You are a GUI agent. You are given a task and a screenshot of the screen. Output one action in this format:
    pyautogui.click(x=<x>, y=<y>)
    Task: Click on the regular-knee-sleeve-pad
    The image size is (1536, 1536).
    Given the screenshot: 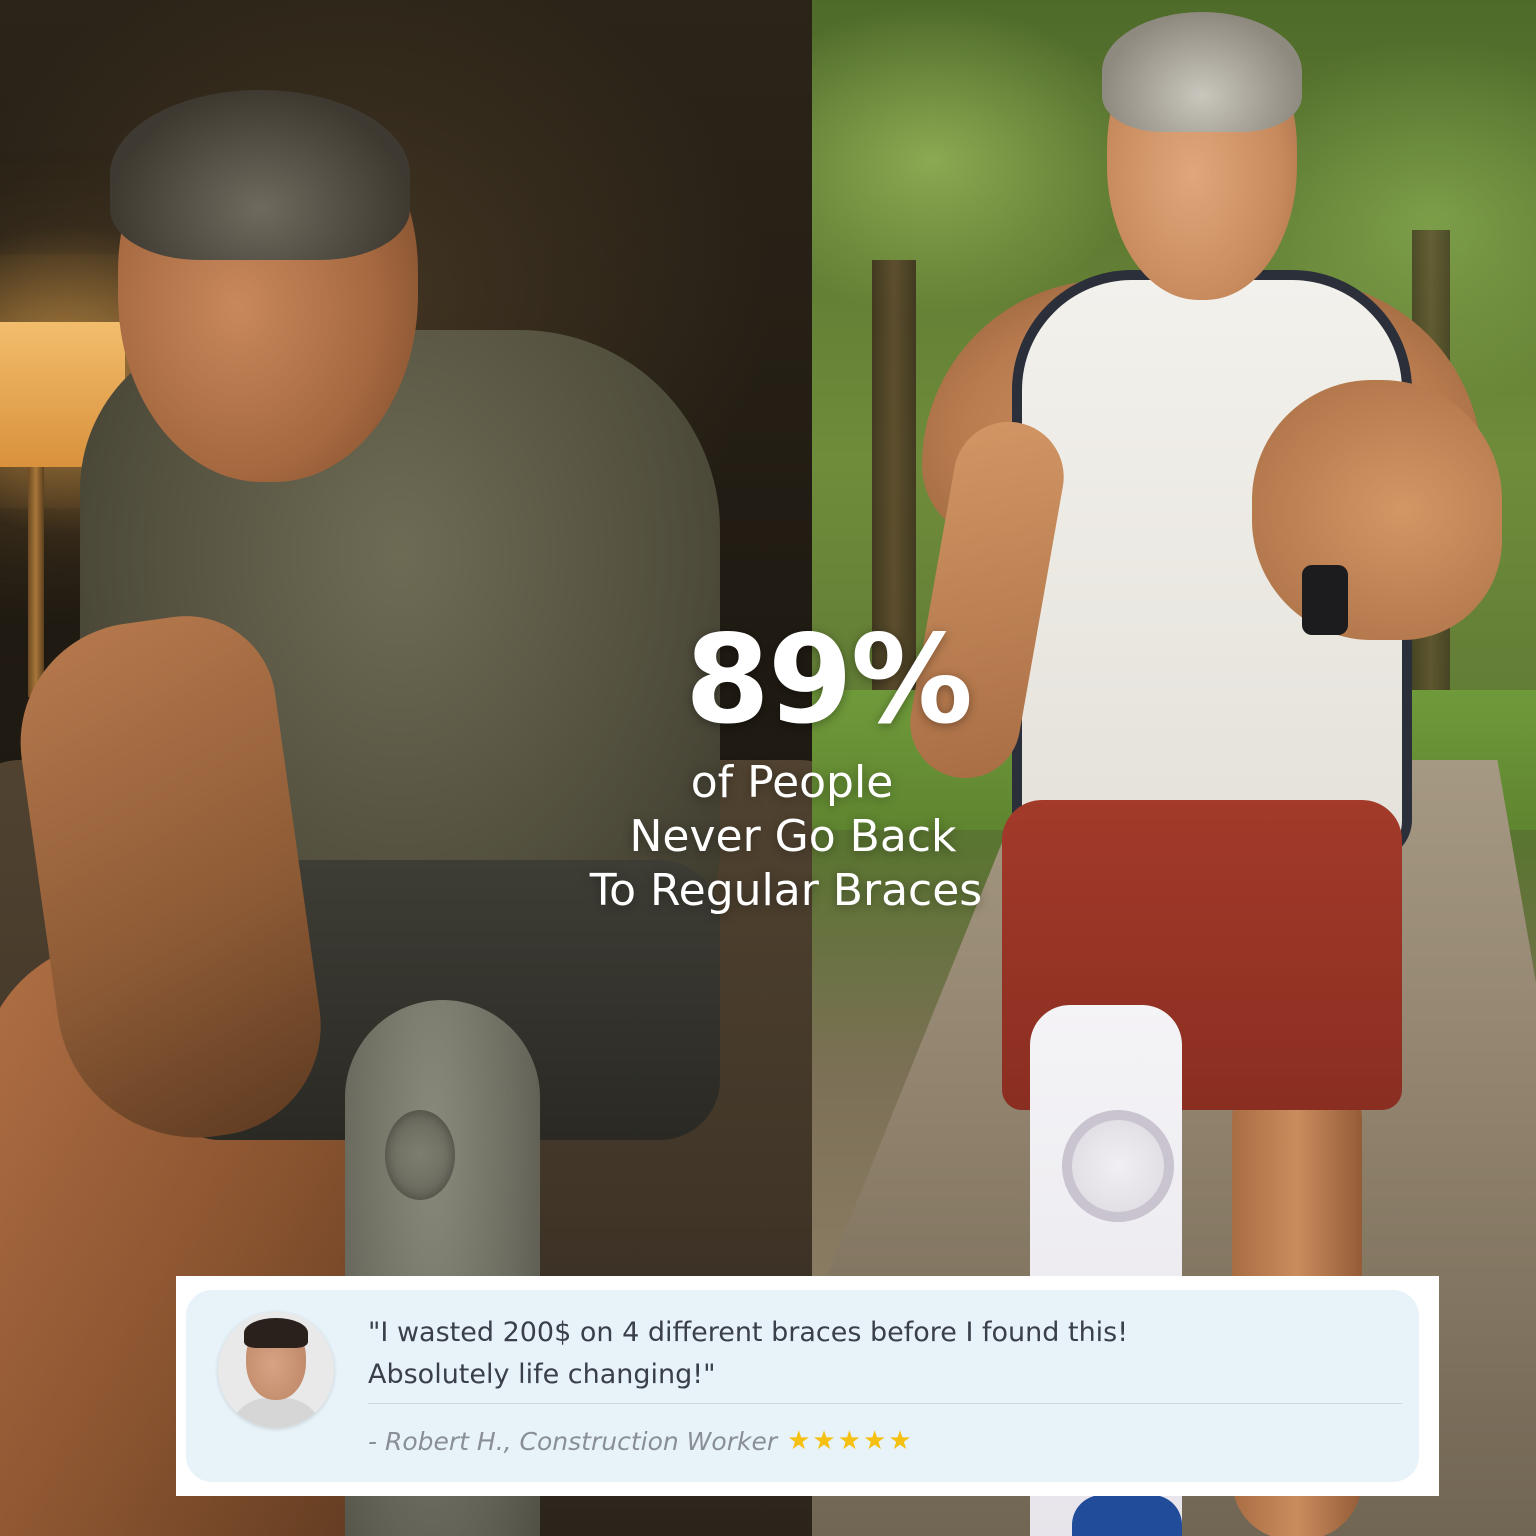 What is the action you would take?
    pyautogui.click(x=420, y=1155)
    